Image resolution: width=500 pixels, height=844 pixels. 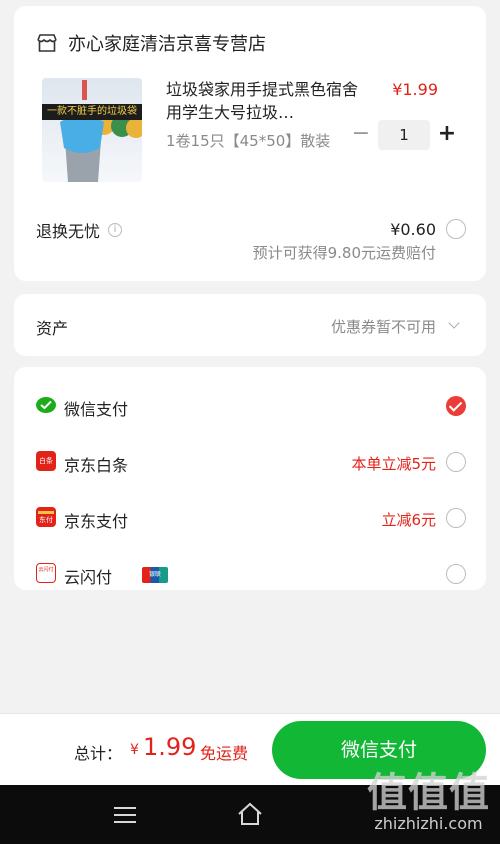 I want to click on home-icon, so click(x=250, y=814).